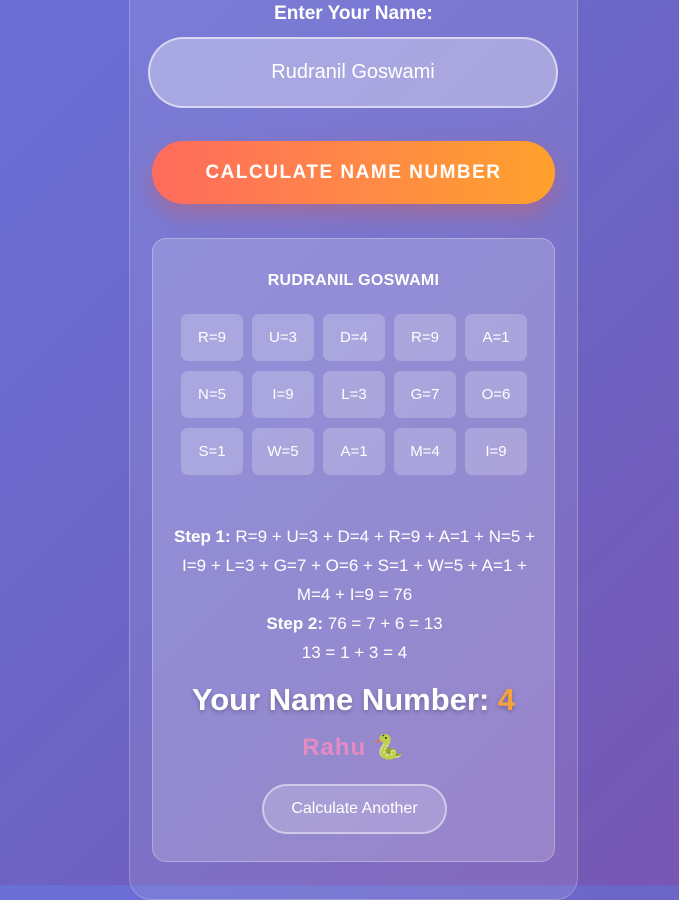 The image size is (679, 900). What do you see at coordinates (212, 394) in the screenshot?
I see `letter-cell: N=5` at bounding box center [212, 394].